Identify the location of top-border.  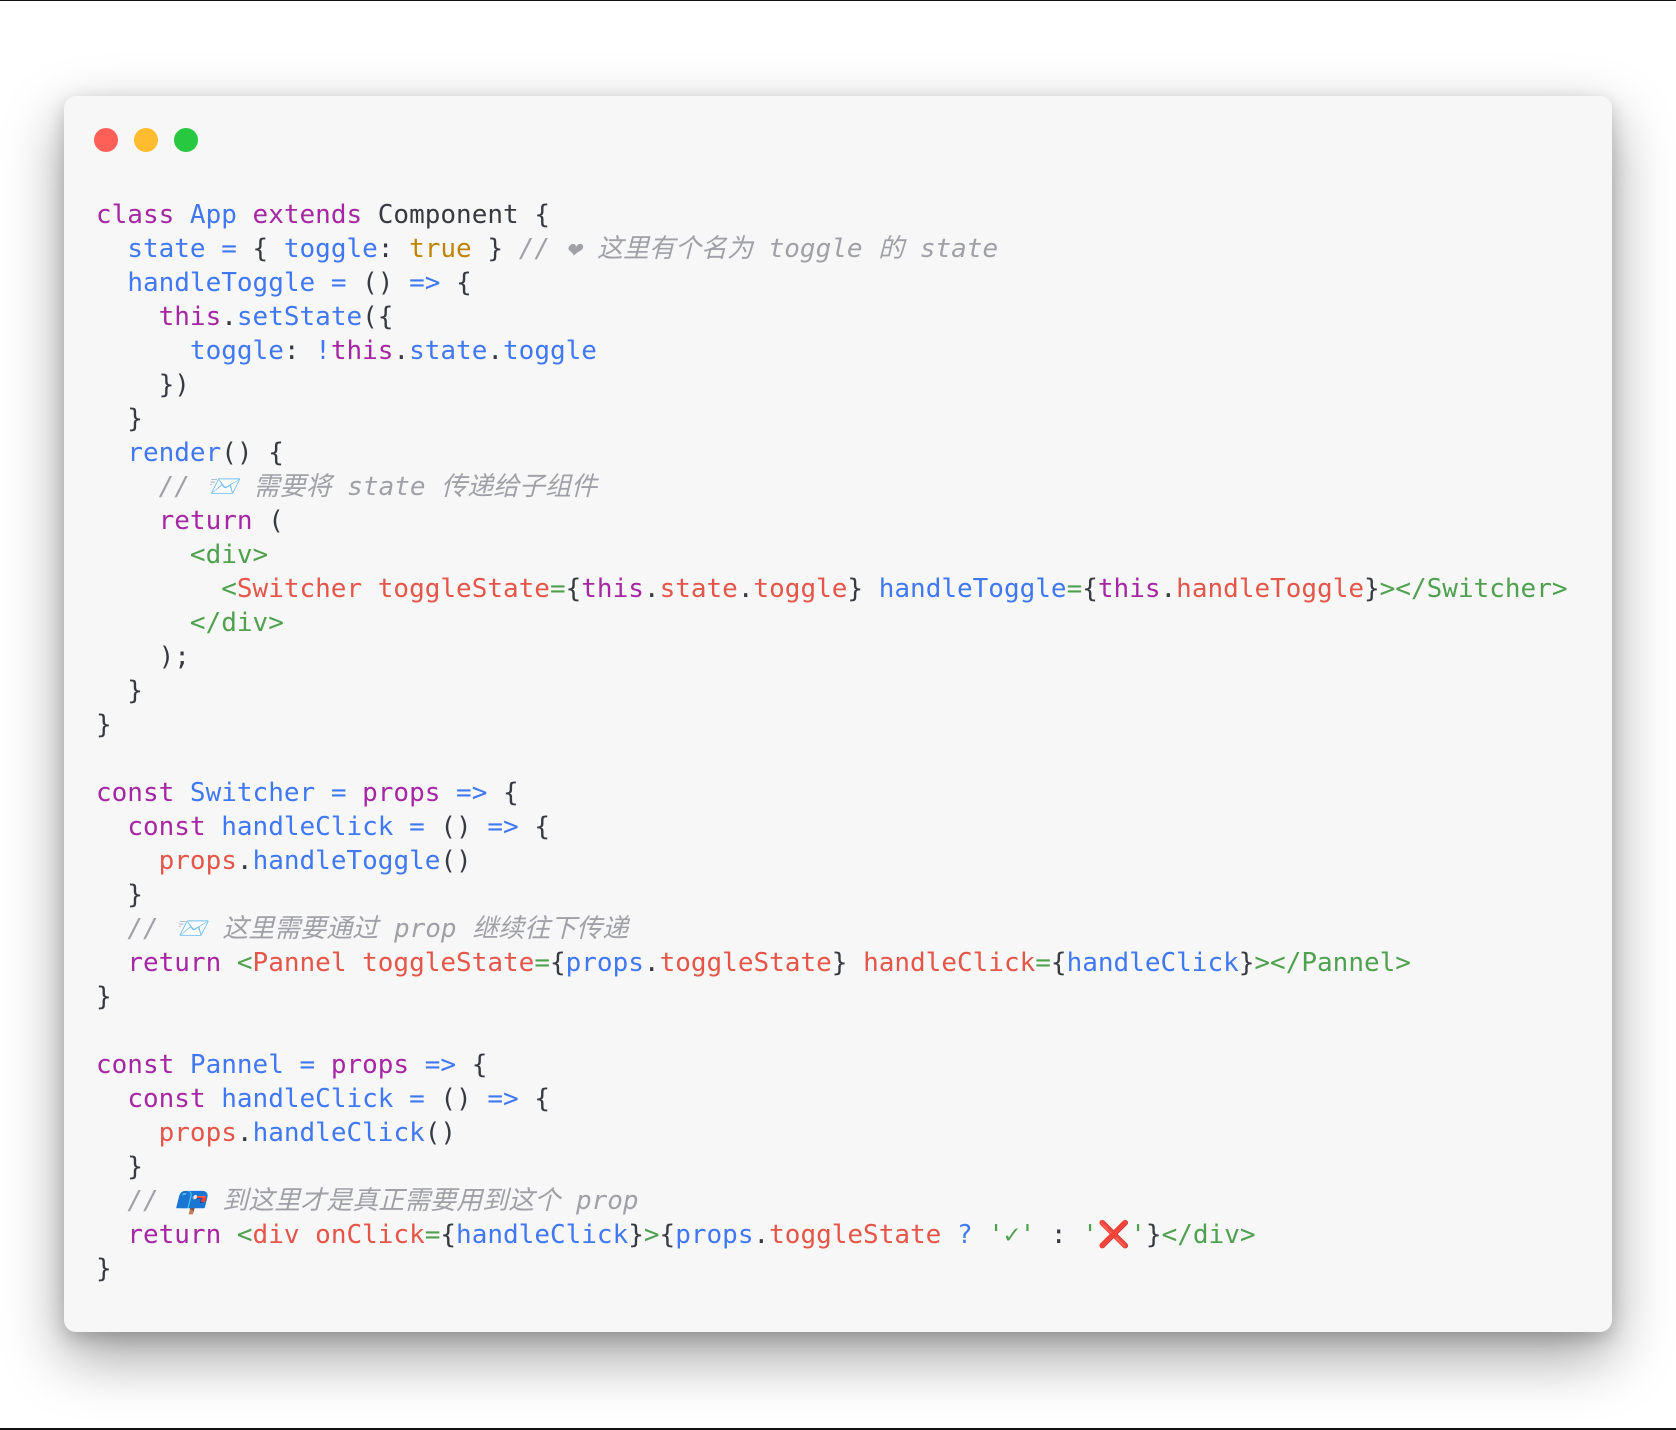
(838, 0).